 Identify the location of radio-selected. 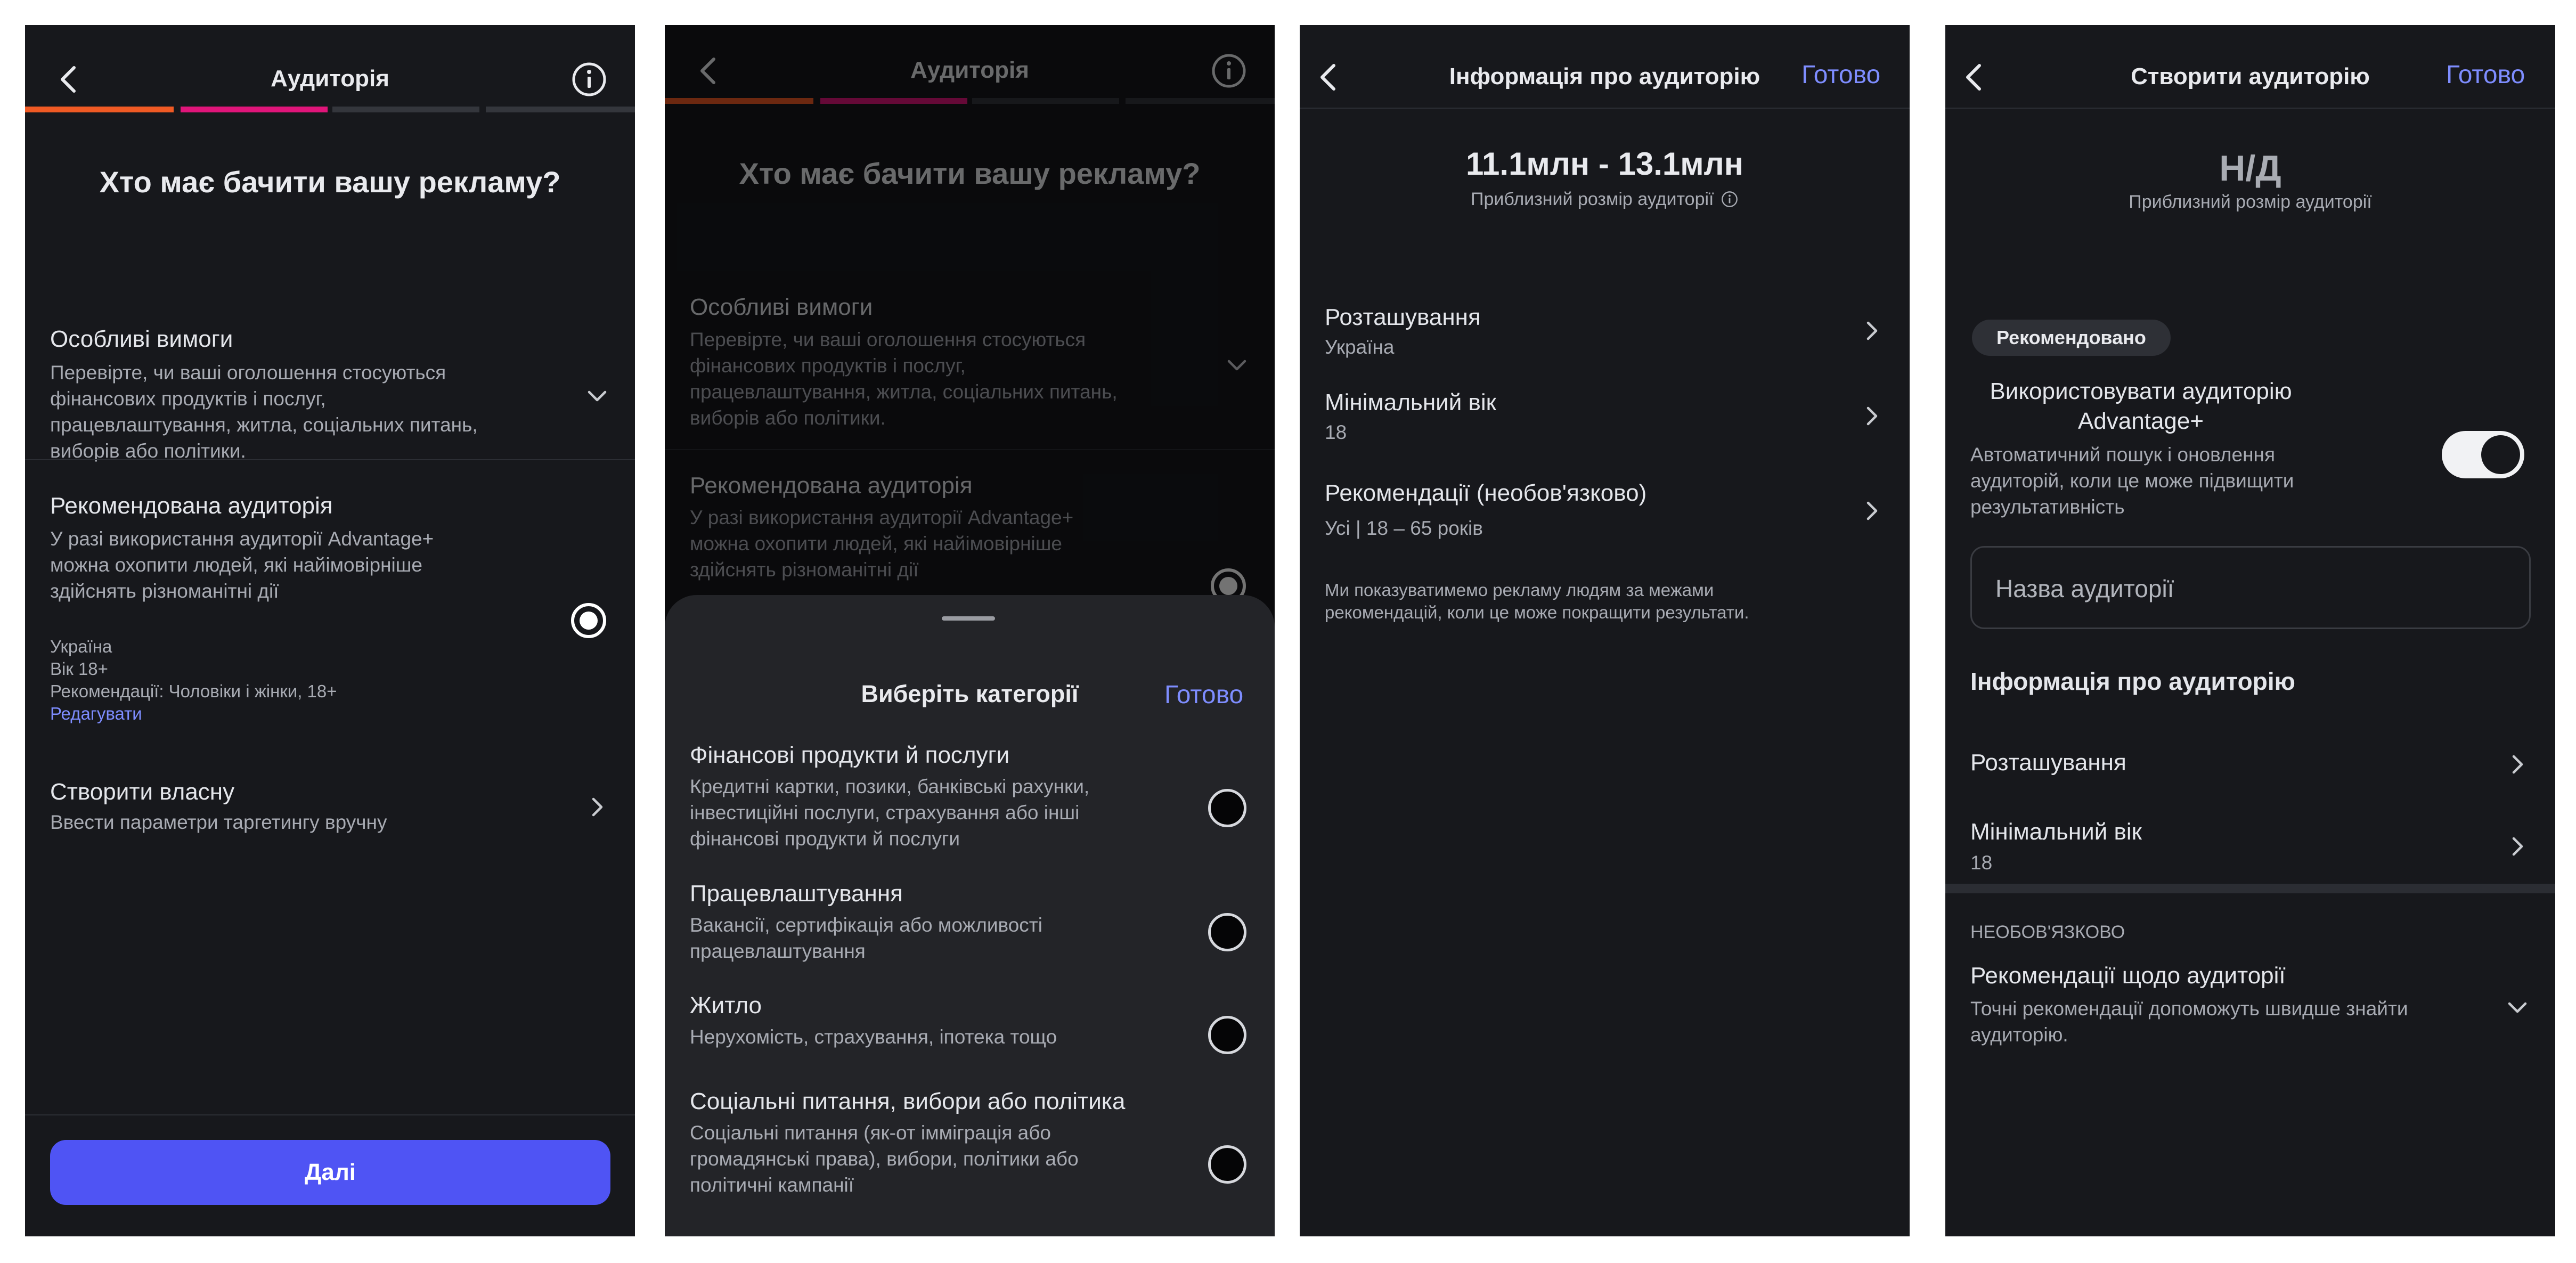
(588, 620).